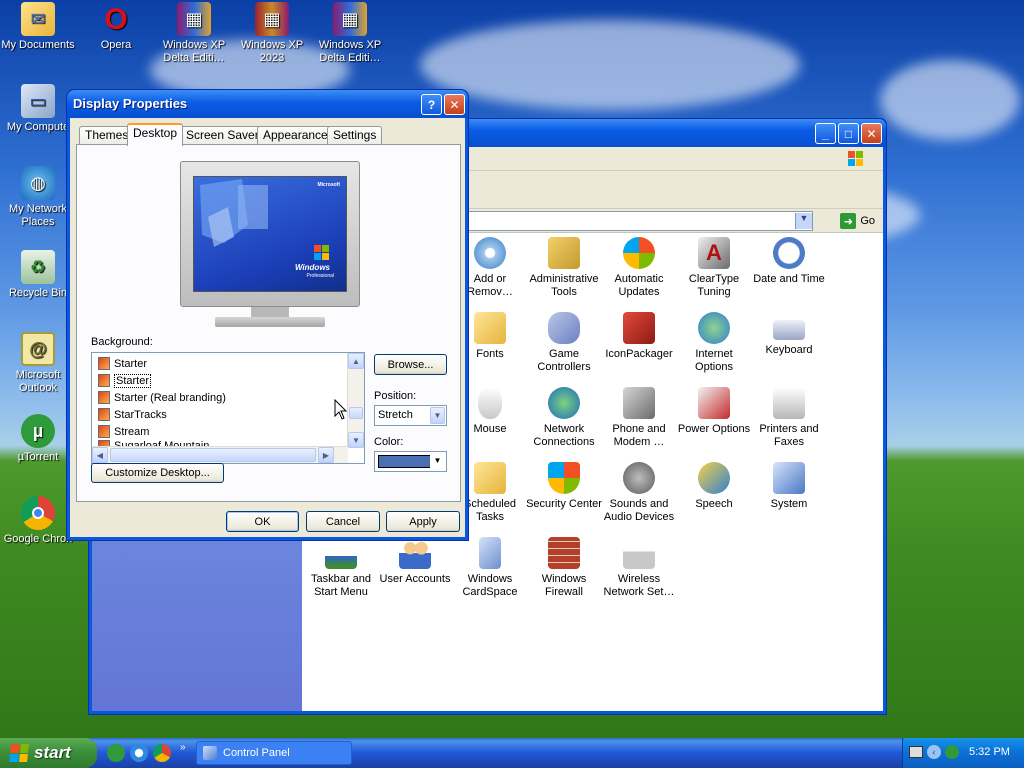 This screenshot has width=1024, height=768. I want to click on tab-screen-saver: Screen Saver, so click(222, 135).